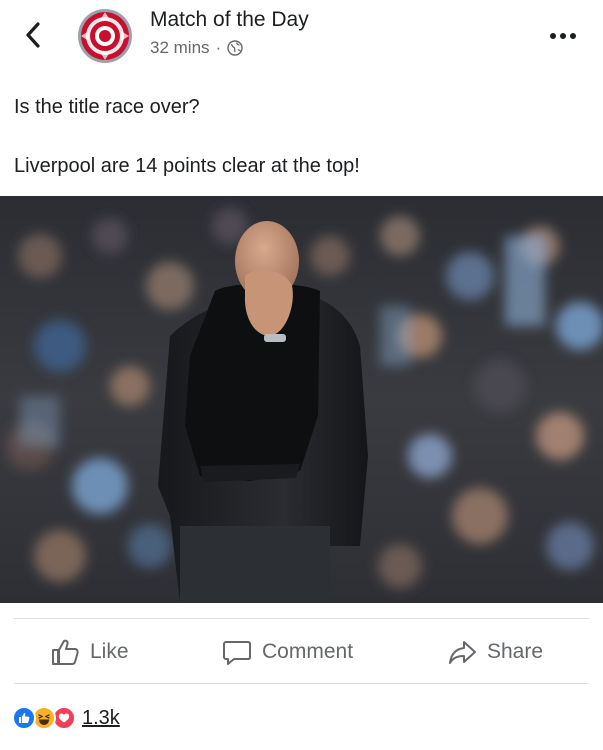 The width and height of the screenshot is (603, 750). I want to click on back-button, so click(33, 35).